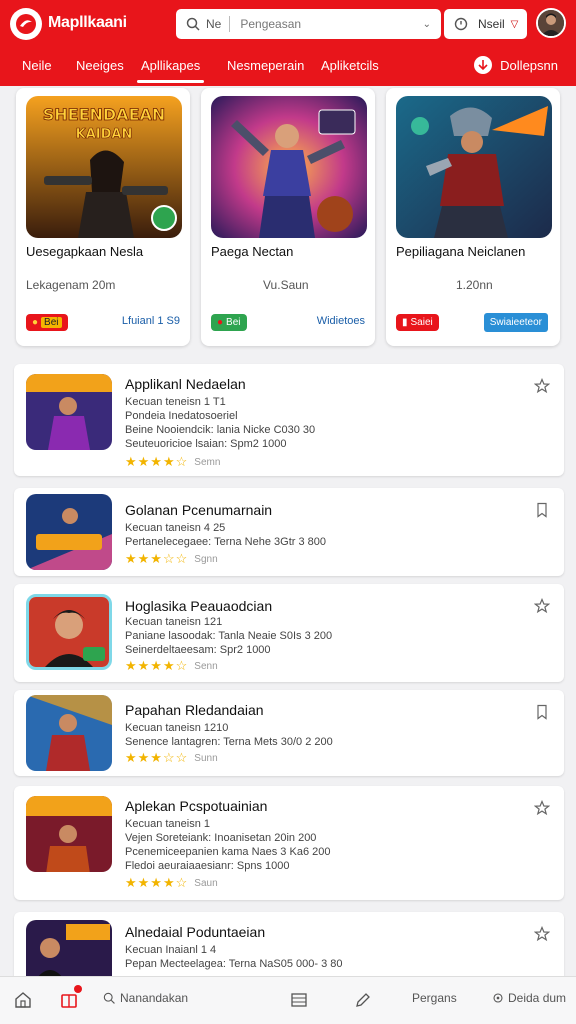 This screenshot has height=1024, width=576. What do you see at coordinates (175, 402) in the screenshot?
I see `list-item-line: Kecuan teneisn 1 T1` at bounding box center [175, 402].